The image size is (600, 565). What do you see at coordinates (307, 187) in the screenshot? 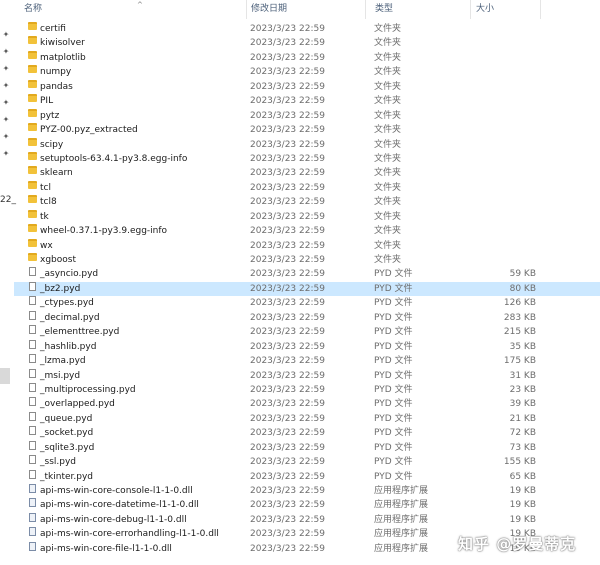
I see `file-row: tcl 2023/3/23 22:59 文件夹` at bounding box center [307, 187].